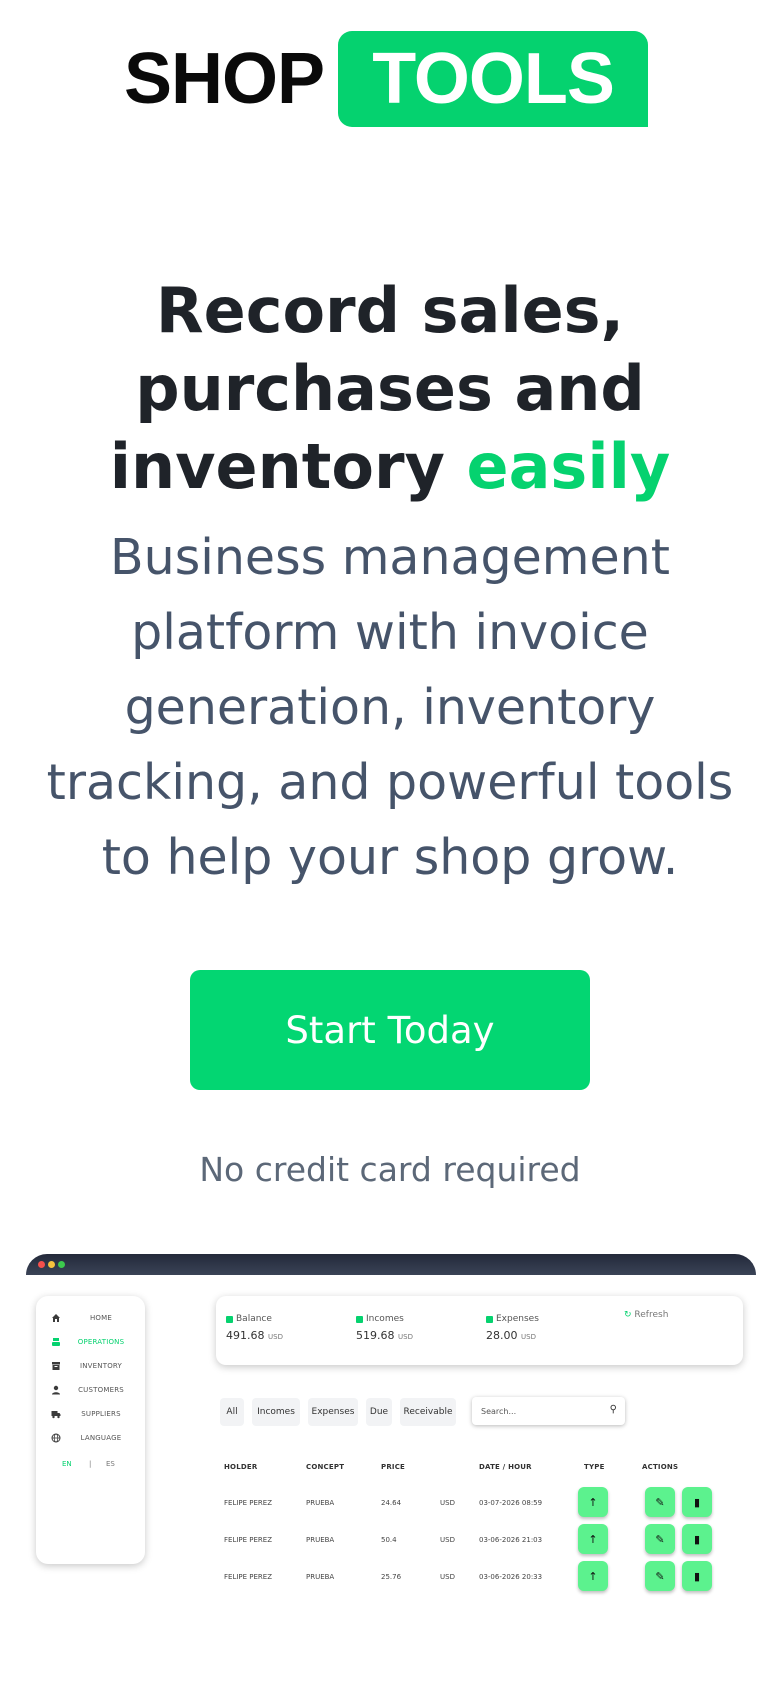 The image size is (780, 1688). Describe the element at coordinates (275, 1337) in the screenshot. I see `balance-currency: USD` at that location.